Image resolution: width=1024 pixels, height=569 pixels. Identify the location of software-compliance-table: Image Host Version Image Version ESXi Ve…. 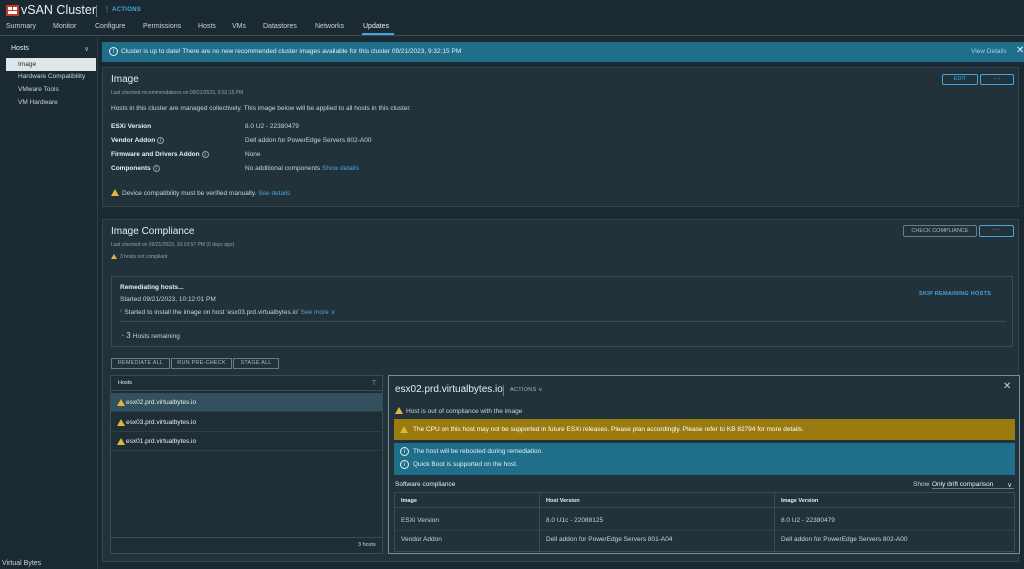
(704, 522).